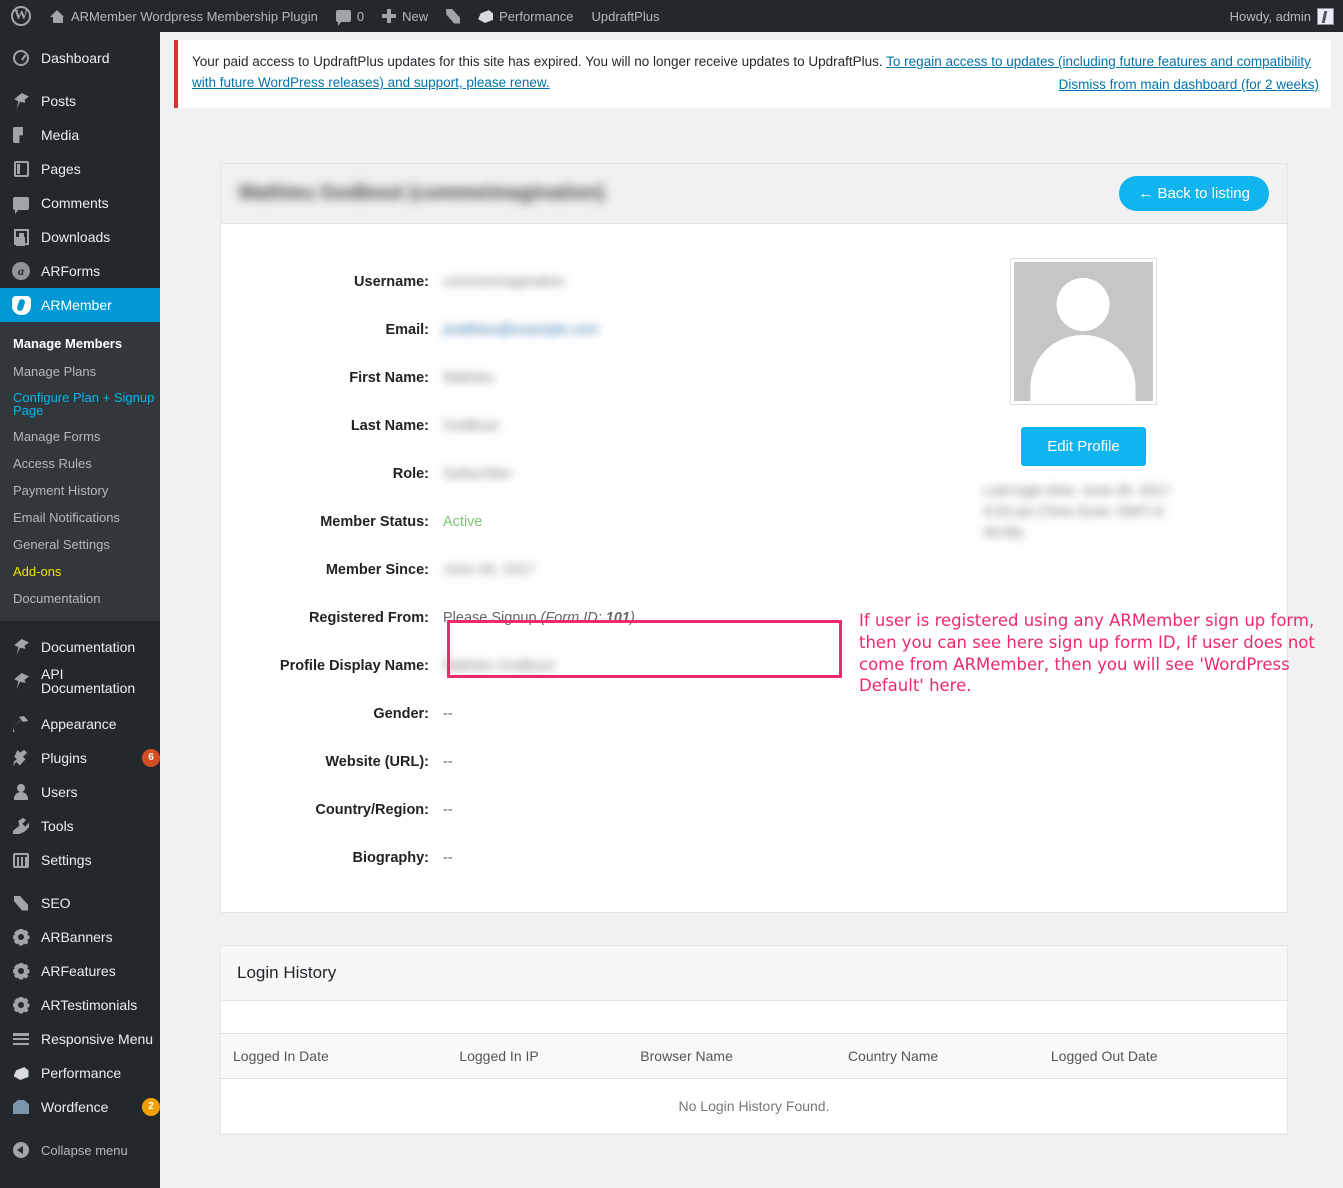 Image resolution: width=1343 pixels, height=1188 pixels. I want to click on sidebar-item-appearance: Appearance, so click(80, 724).